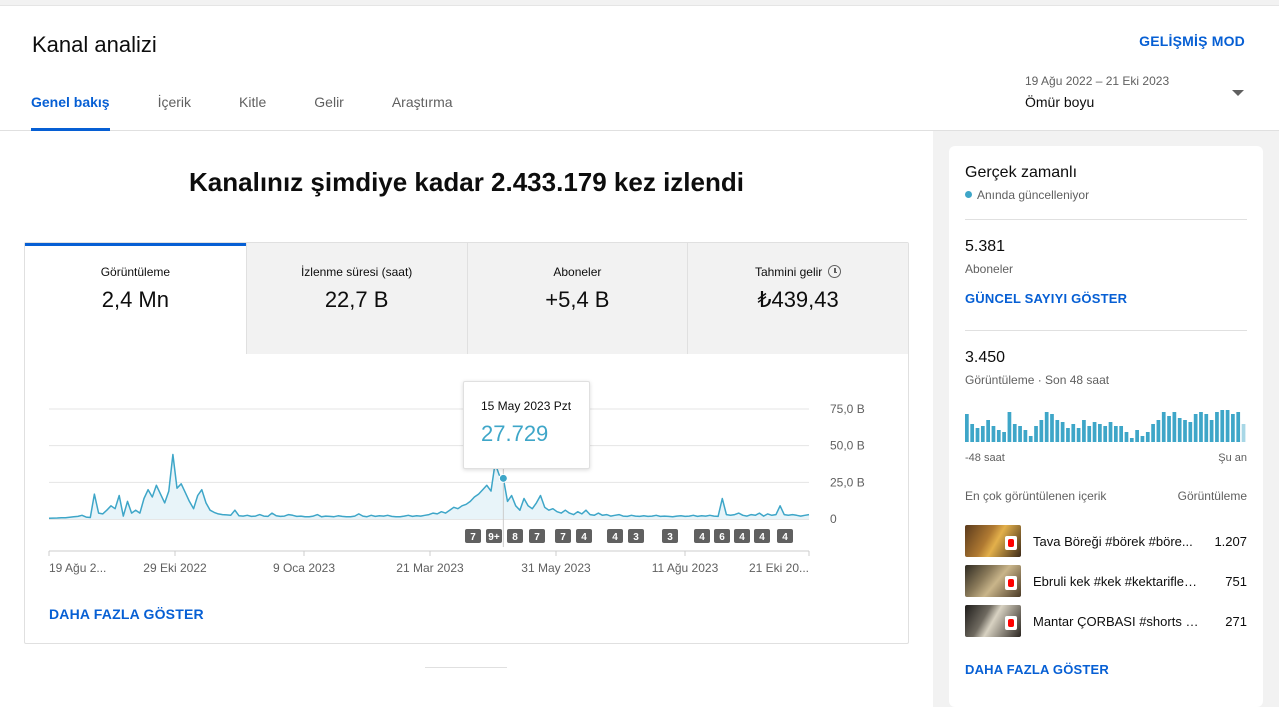 This screenshot has height=707, width=1279. I want to click on realtime-views-label: Görüntüleme · Son 48 saat, so click(1037, 380).